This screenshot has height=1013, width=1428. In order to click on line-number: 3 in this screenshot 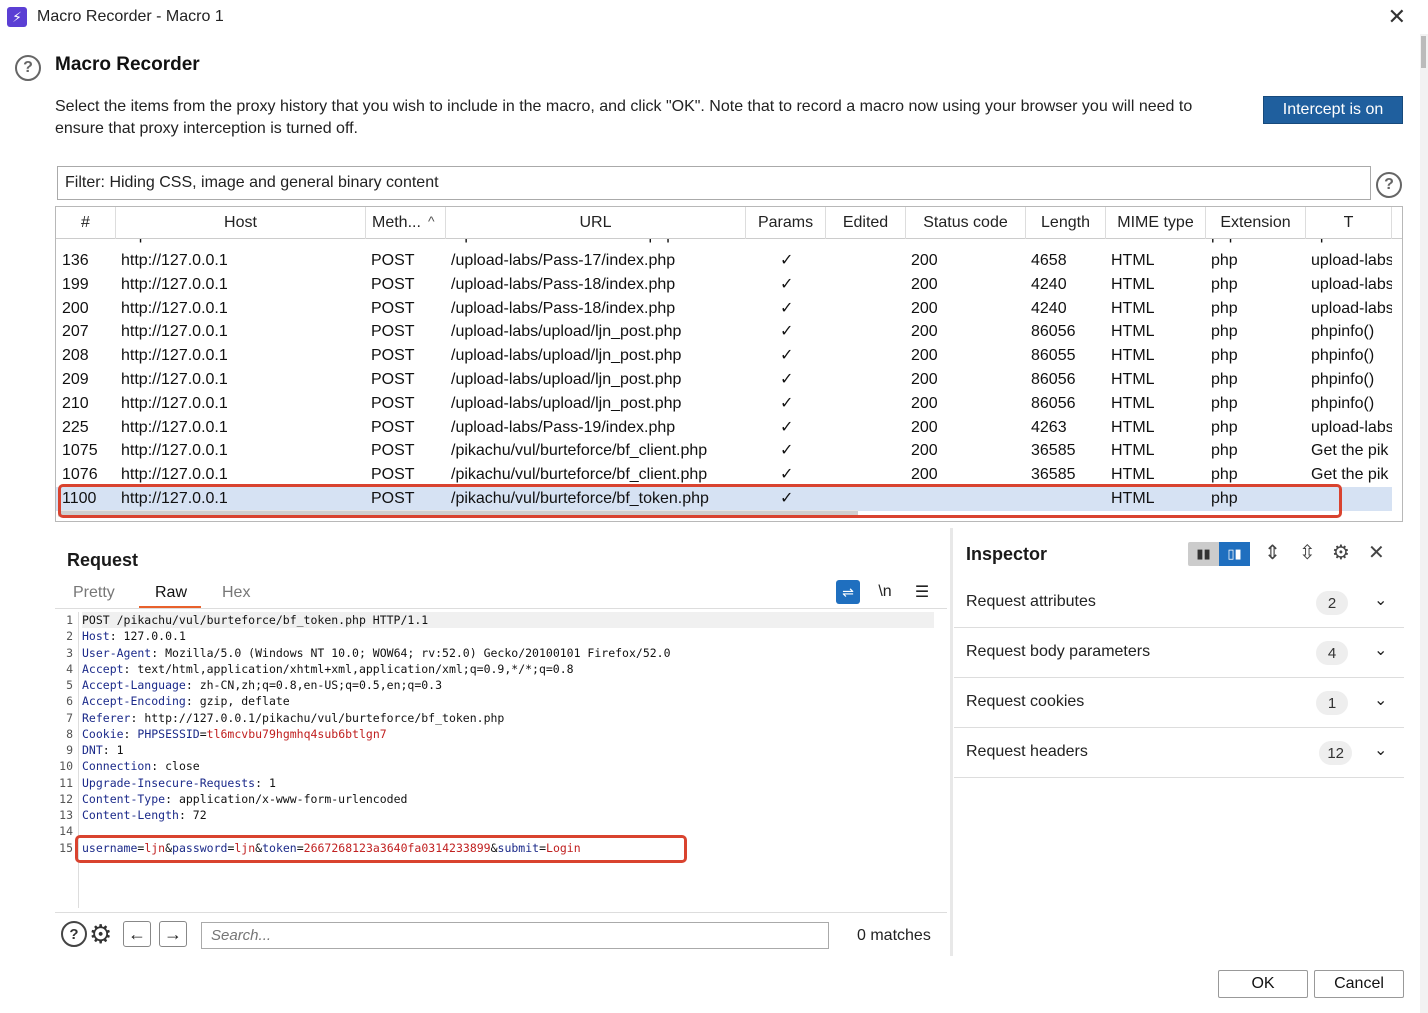, I will do `click(69, 652)`.